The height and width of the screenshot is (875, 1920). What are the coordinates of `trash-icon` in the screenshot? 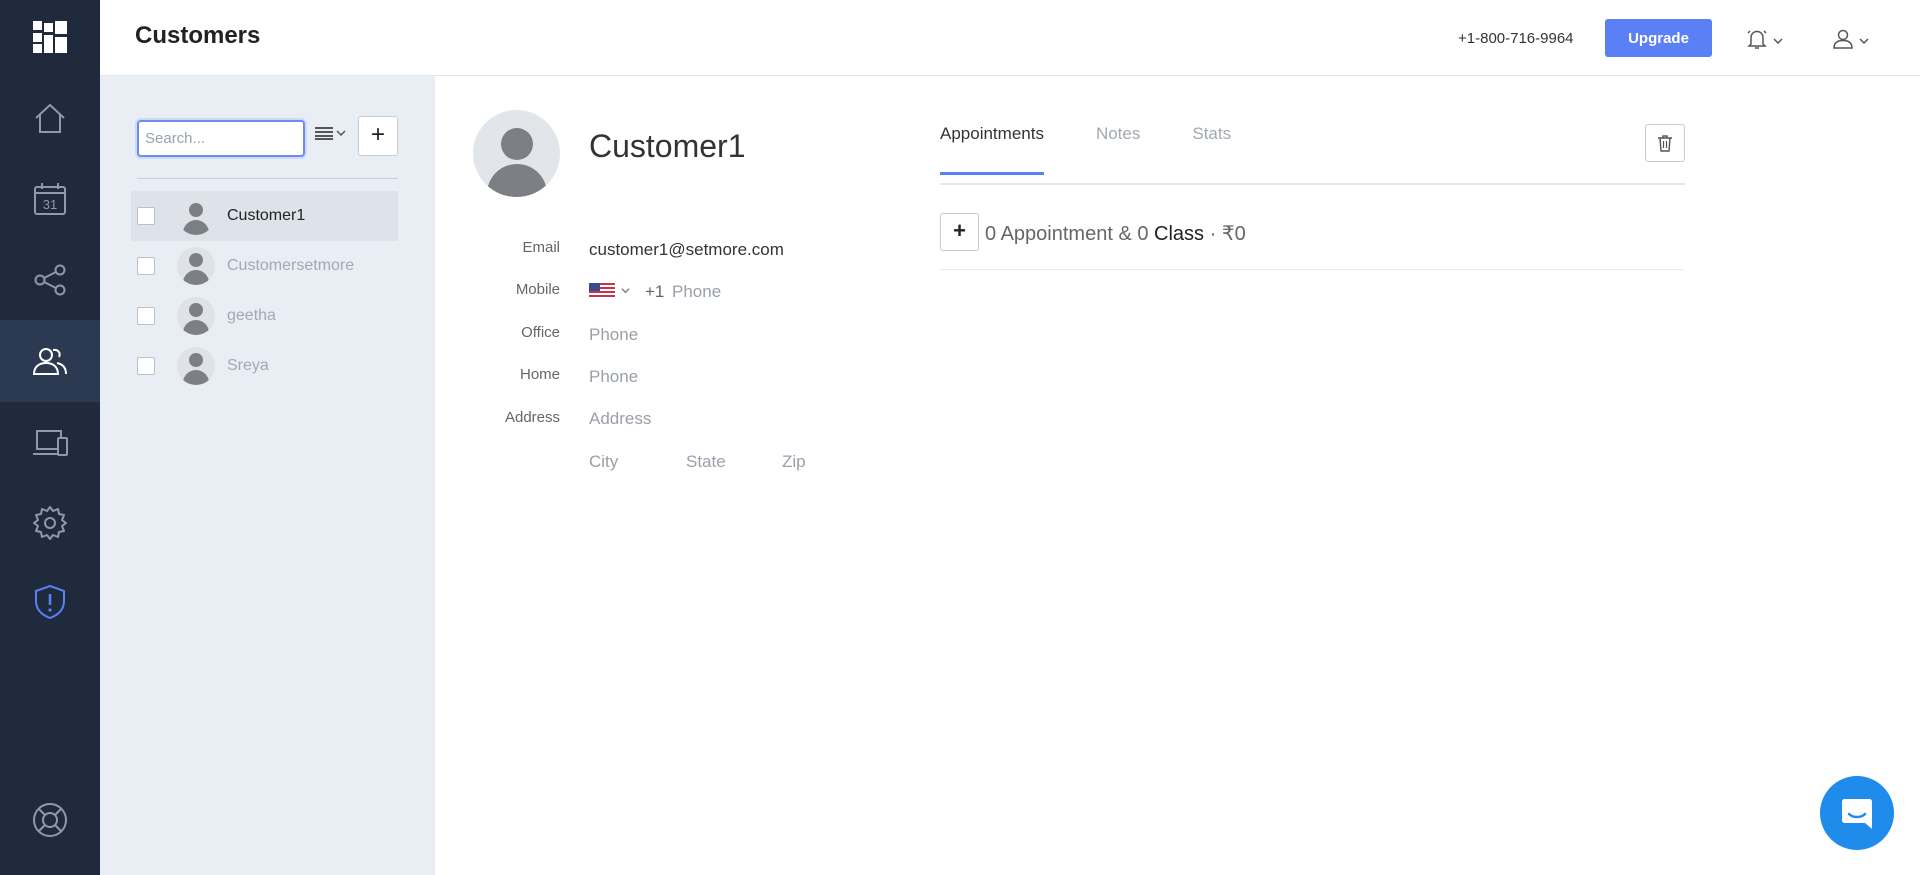 It's located at (1665, 143).